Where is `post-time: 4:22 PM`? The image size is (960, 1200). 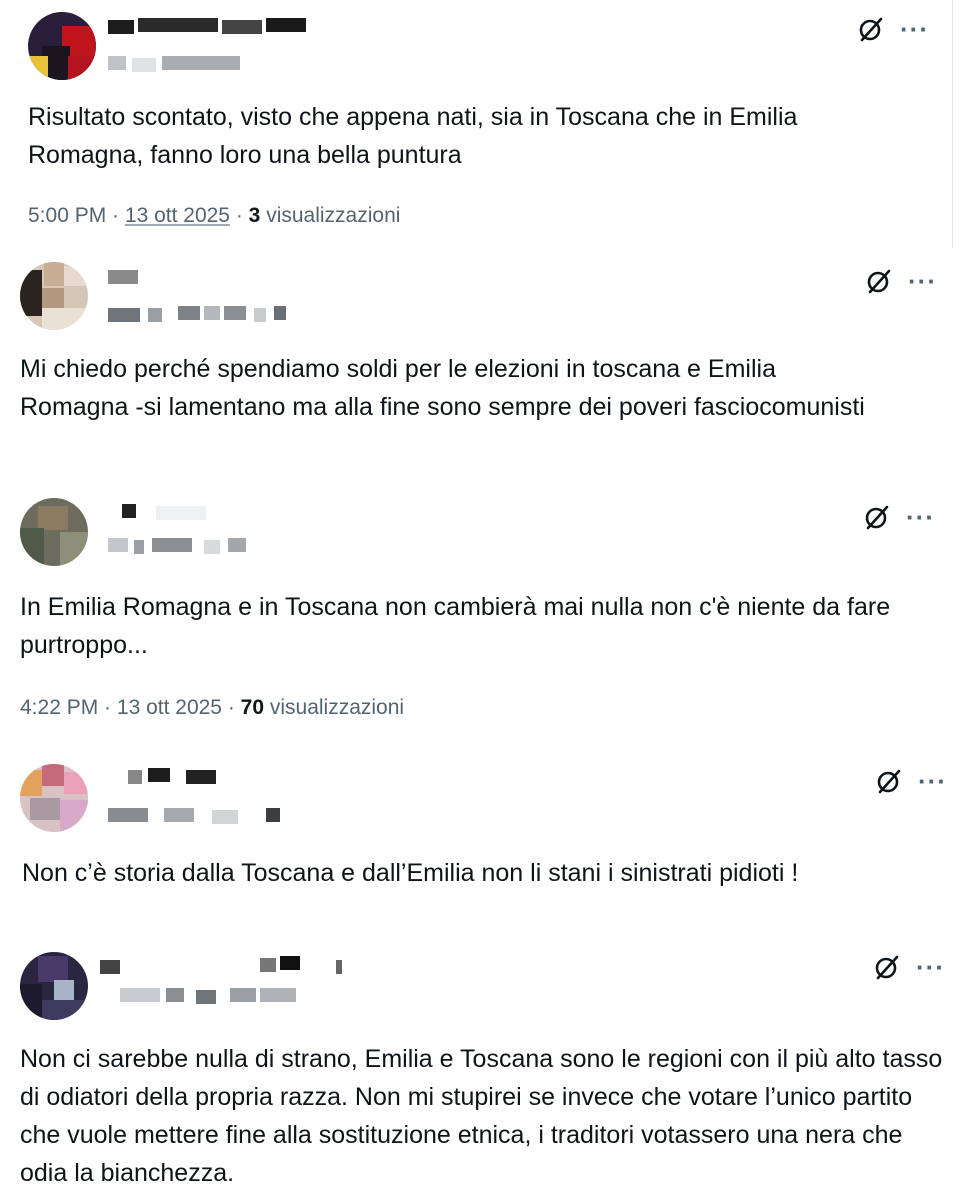 post-time: 4:22 PM is located at coordinates (59, 707).